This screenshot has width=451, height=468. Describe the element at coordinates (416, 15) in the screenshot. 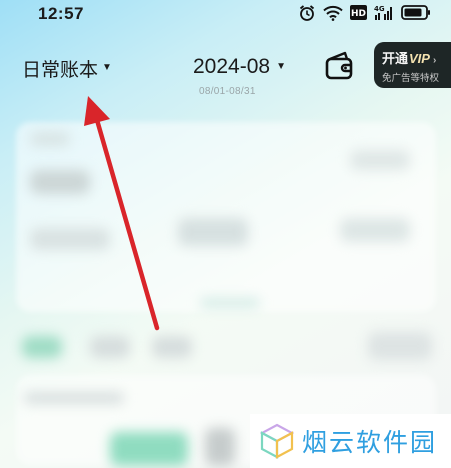

I see `battery-icon` at that location.